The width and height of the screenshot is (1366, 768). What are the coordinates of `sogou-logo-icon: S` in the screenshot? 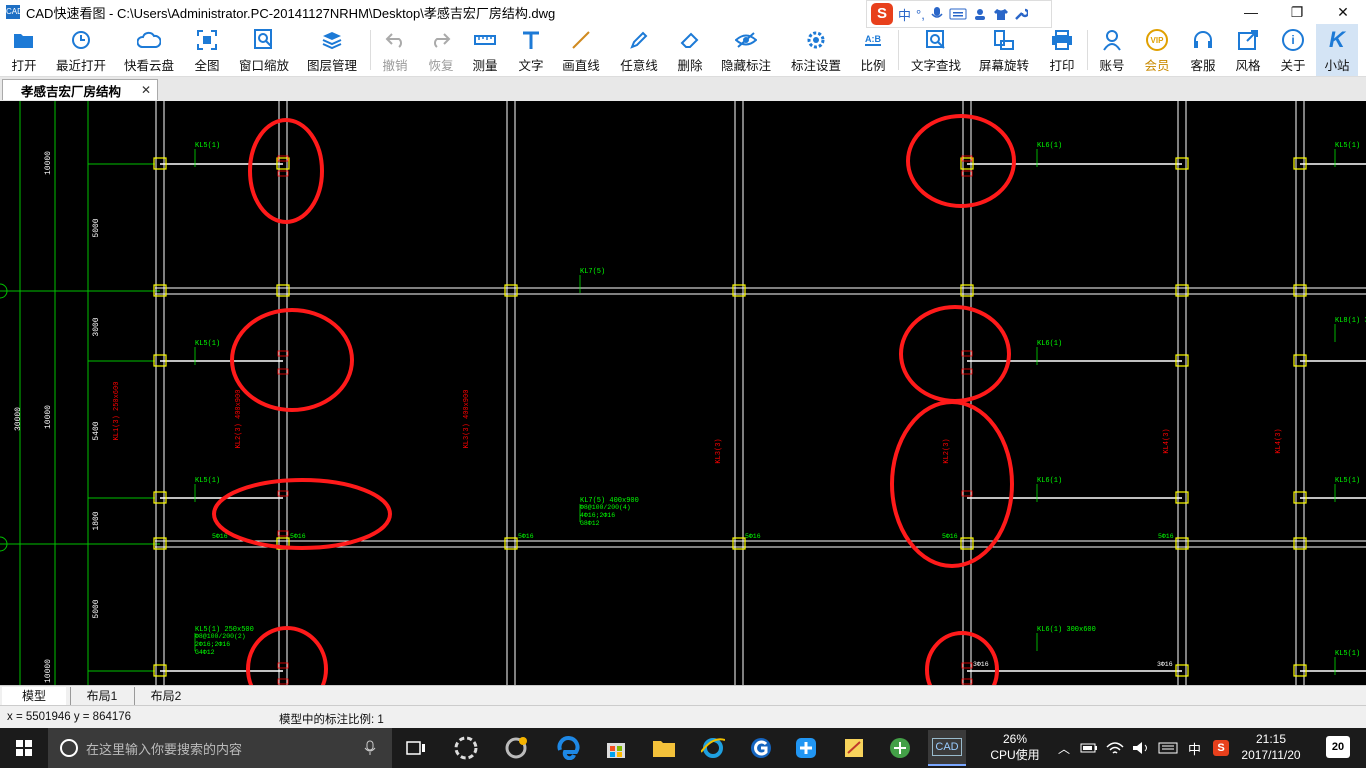 It's located at (882, 14).